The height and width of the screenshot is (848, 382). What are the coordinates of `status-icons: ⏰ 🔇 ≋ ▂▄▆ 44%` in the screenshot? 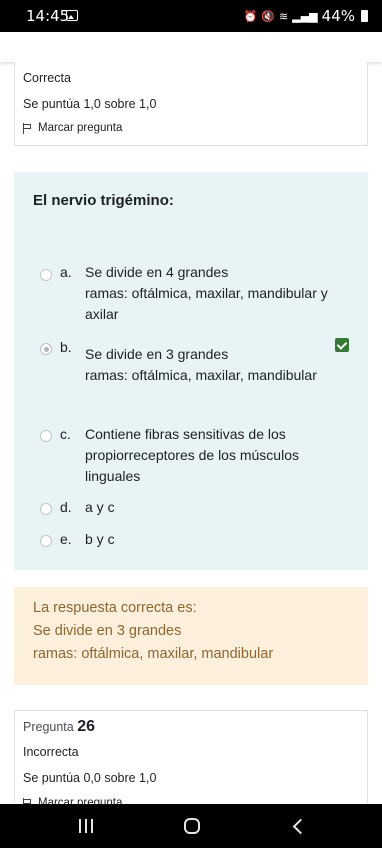 It's located at (306, 16).